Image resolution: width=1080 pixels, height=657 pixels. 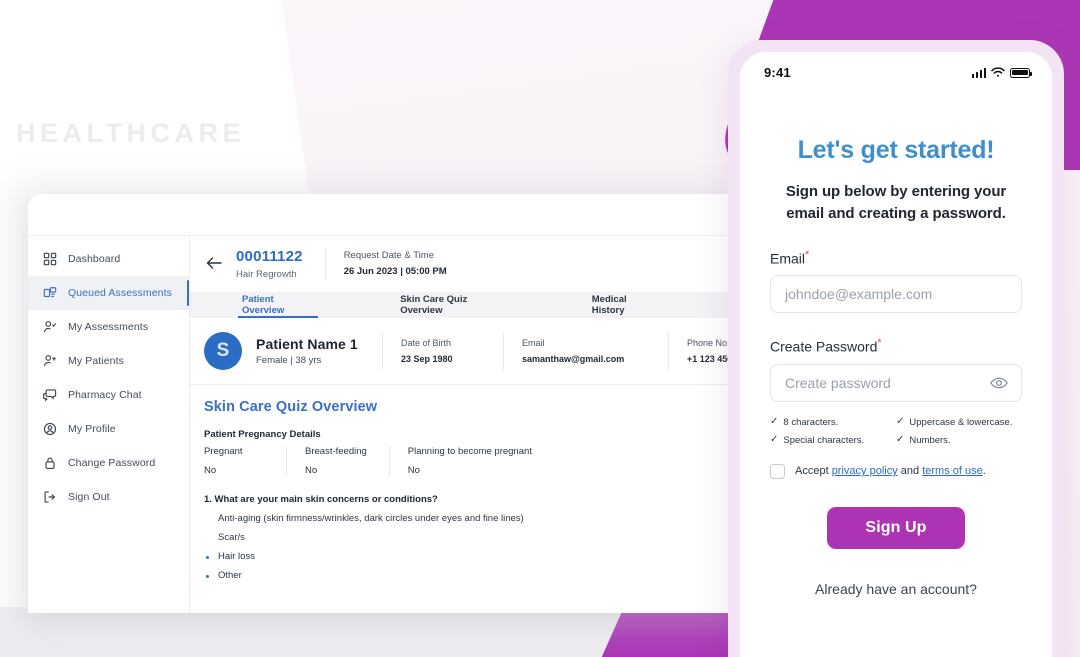 I want to click on sidebar-item-pharmacy-chat: Pharmacy Chat, so click(x=108, y=395).